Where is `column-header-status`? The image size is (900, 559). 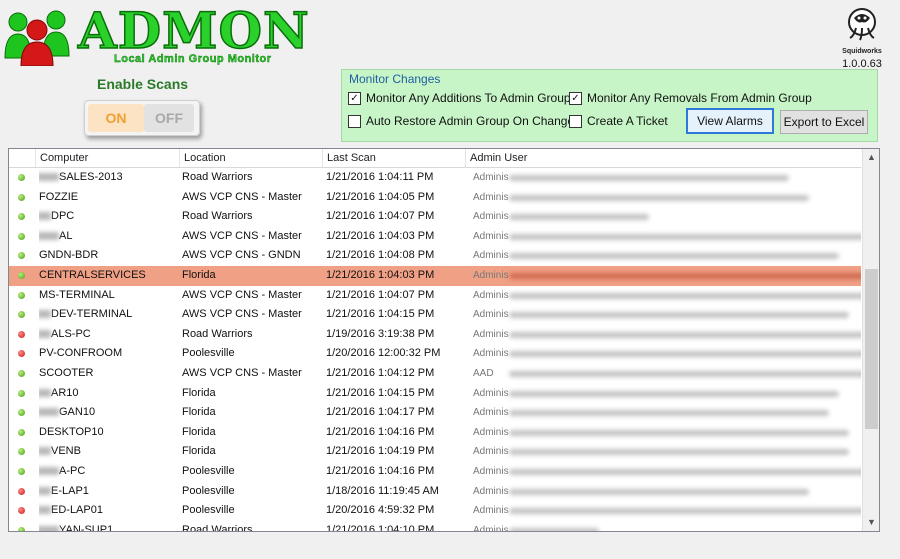
column-header-status is located at coordinates (22, 158).